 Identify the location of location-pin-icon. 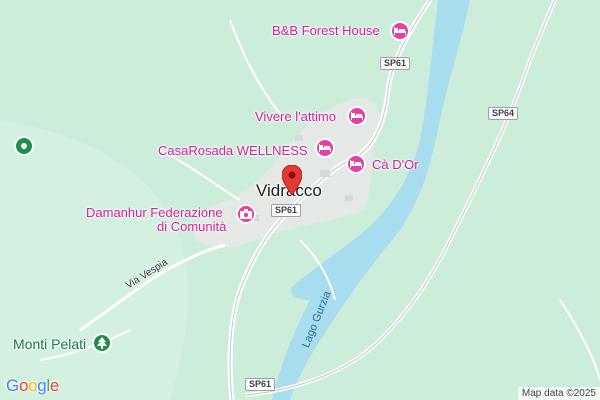
(292, 180).